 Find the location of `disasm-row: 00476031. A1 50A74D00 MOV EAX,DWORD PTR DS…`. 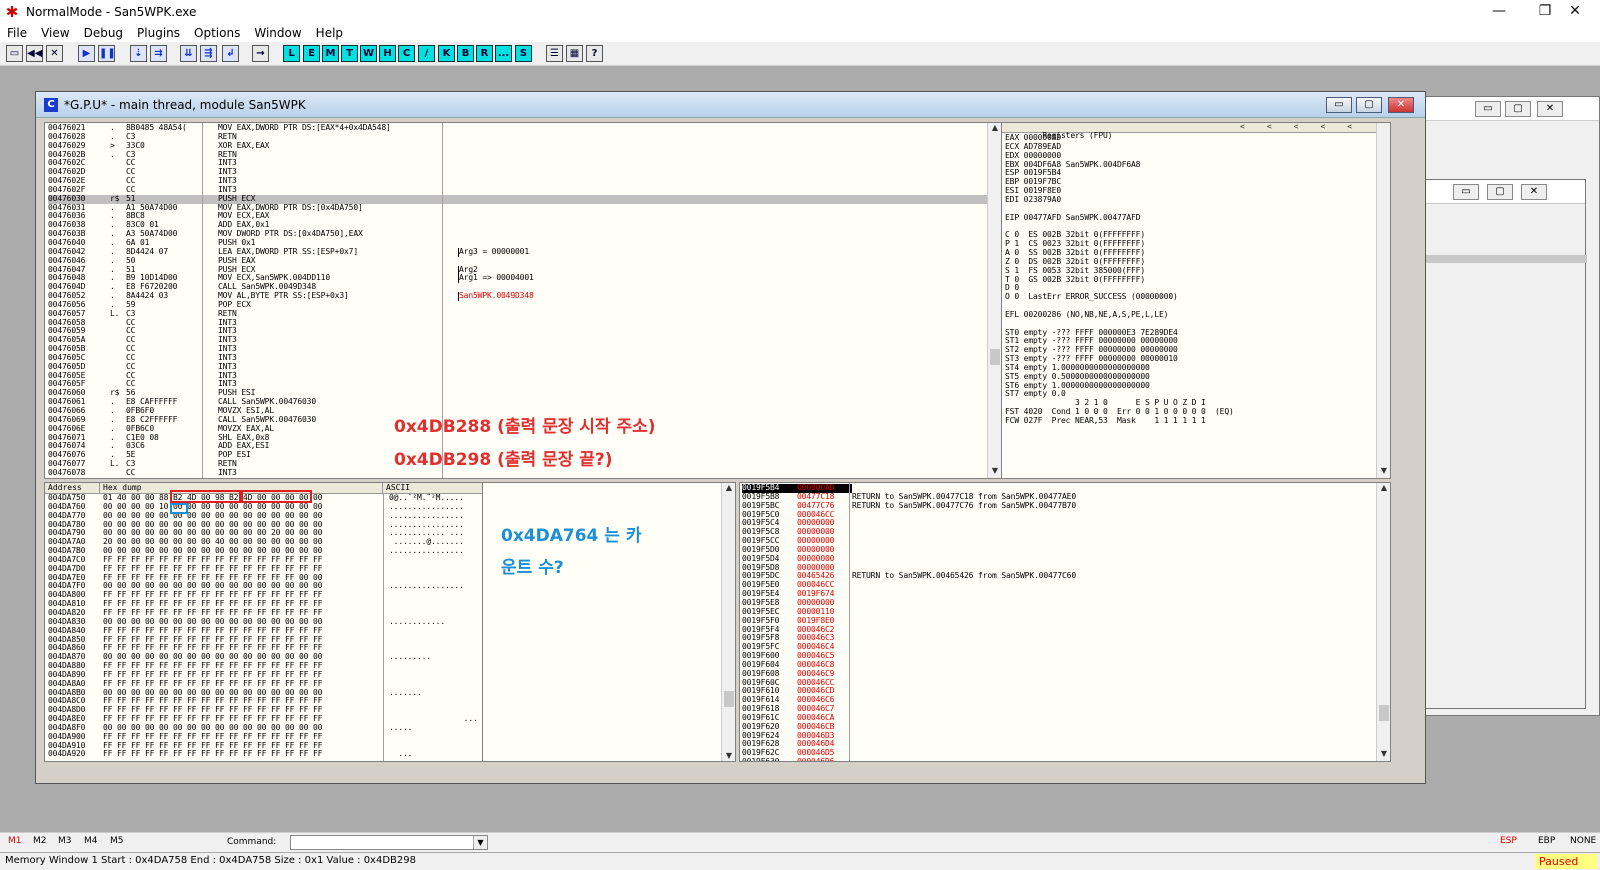

disasm-row: 00476031. A1 50A74D00 MOV EAX,DWORD PTR DS… is located at coordinates (518, 208).